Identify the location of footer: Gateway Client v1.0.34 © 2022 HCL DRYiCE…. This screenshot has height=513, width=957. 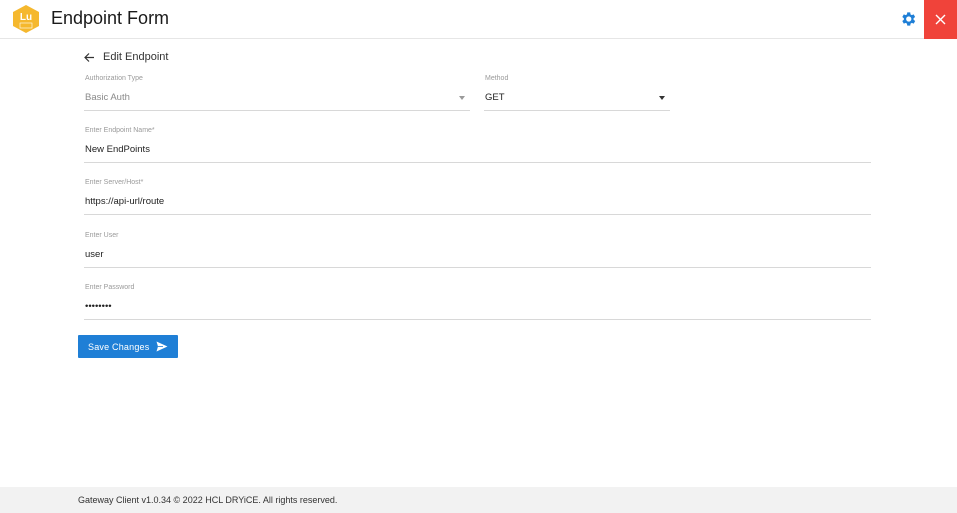
(478, 500).